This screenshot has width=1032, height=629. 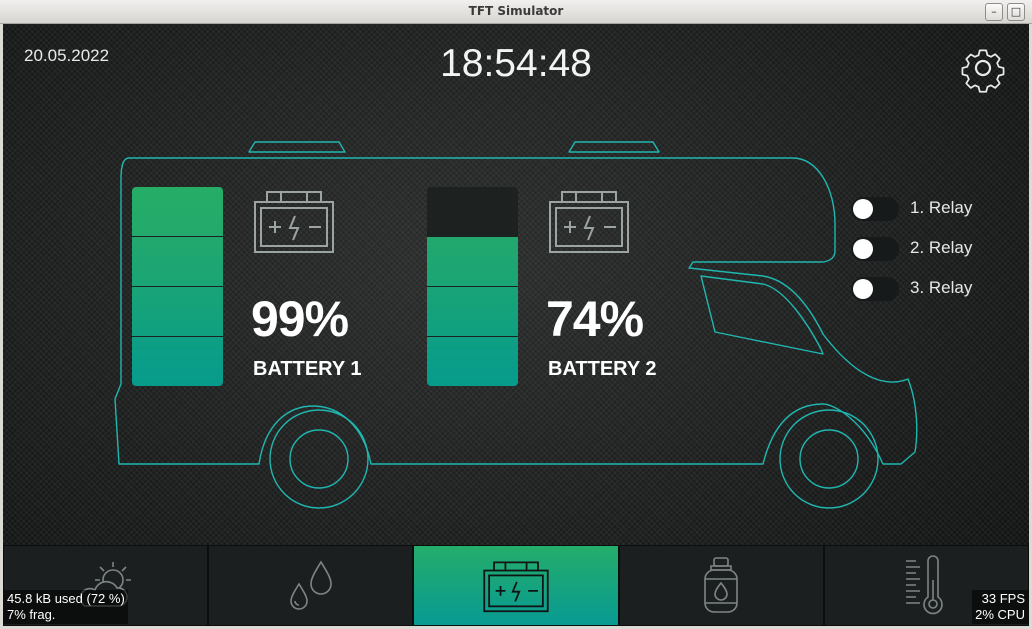 What do you see at coordinates (472, 286) in the screenshot?
I see `battery-2-level-bar` at bounding box center [472, 286].